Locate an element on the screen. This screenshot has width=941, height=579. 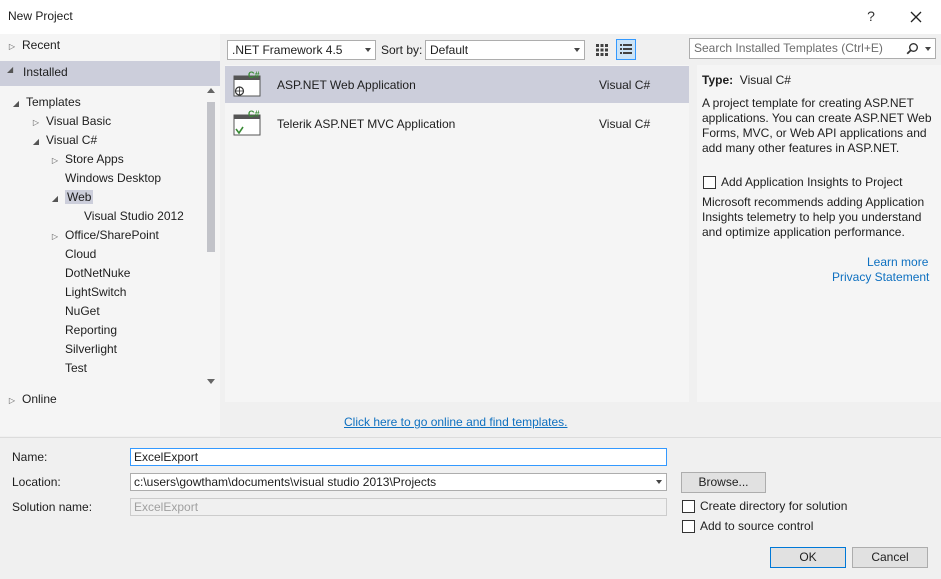
solution-name-input: ExcelExport is located at coordinates (398, 507).